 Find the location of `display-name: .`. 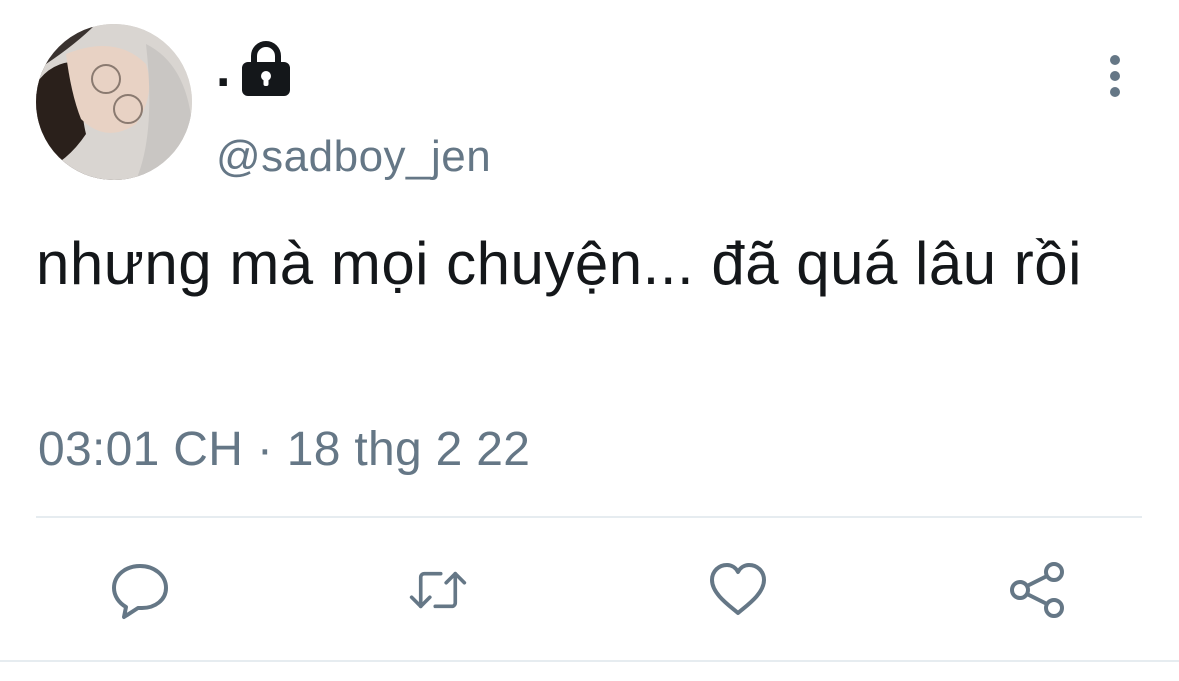

display-name: . is located at coordinates (254, 69).